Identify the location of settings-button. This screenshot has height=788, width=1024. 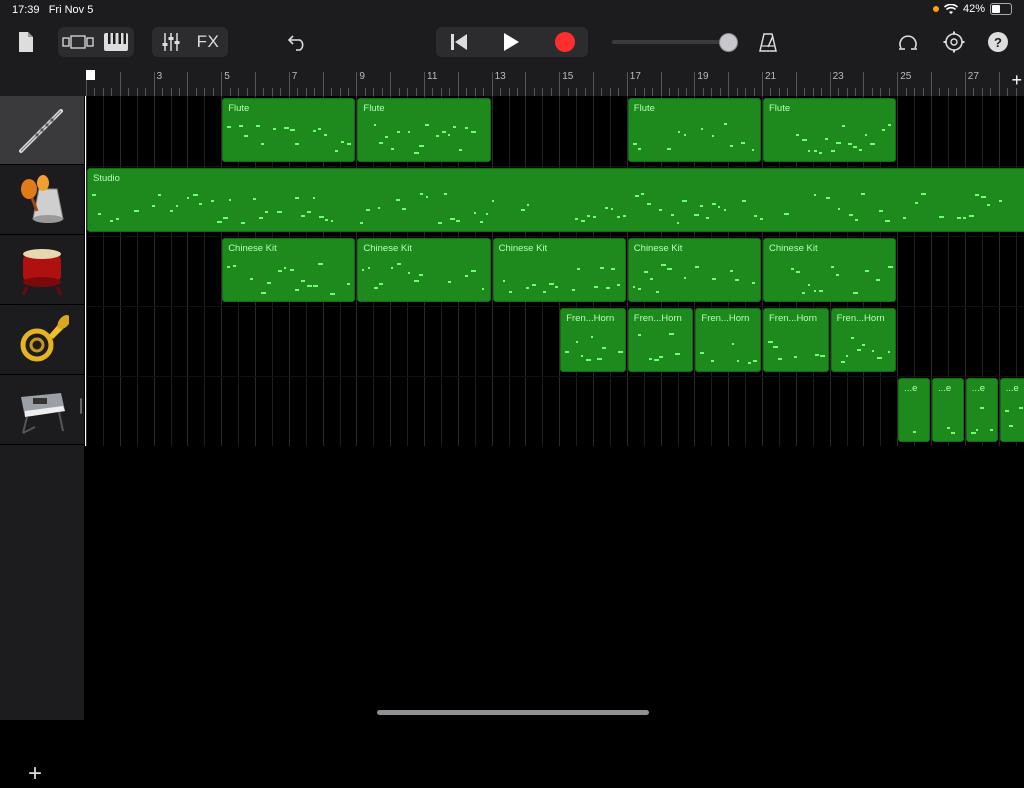
(954, 42).